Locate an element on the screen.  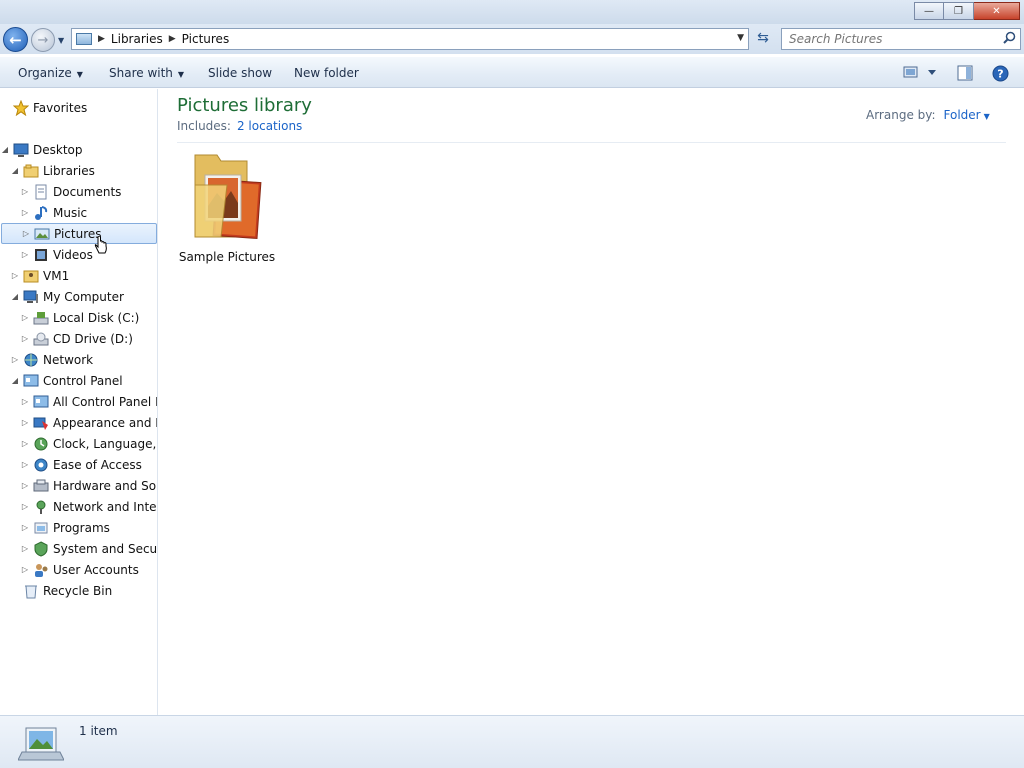
nav-item-system-security: ▷ System and Security is located at coordinates (78, 548).